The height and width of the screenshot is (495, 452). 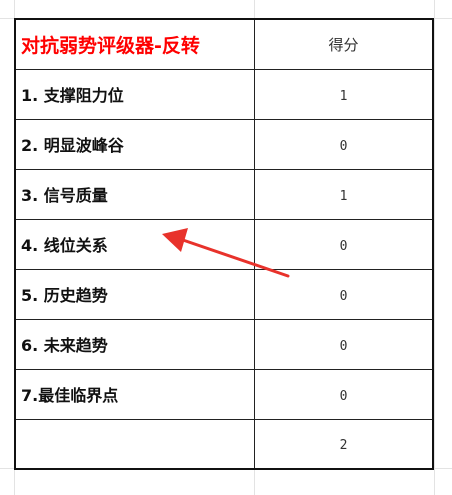 I want to click on total-row: 2, so click(x=223, y=444).